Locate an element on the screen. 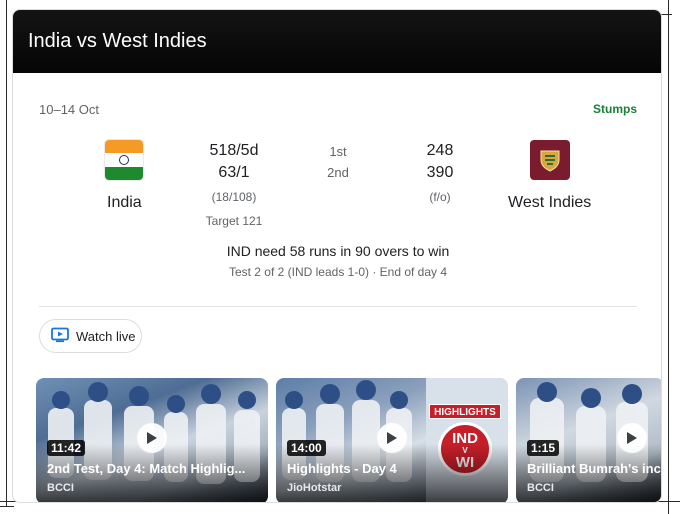 The width and height of the screenshot is (680, 514). video-title: Highlights - Day 4 is located at coordinates (392, 468).